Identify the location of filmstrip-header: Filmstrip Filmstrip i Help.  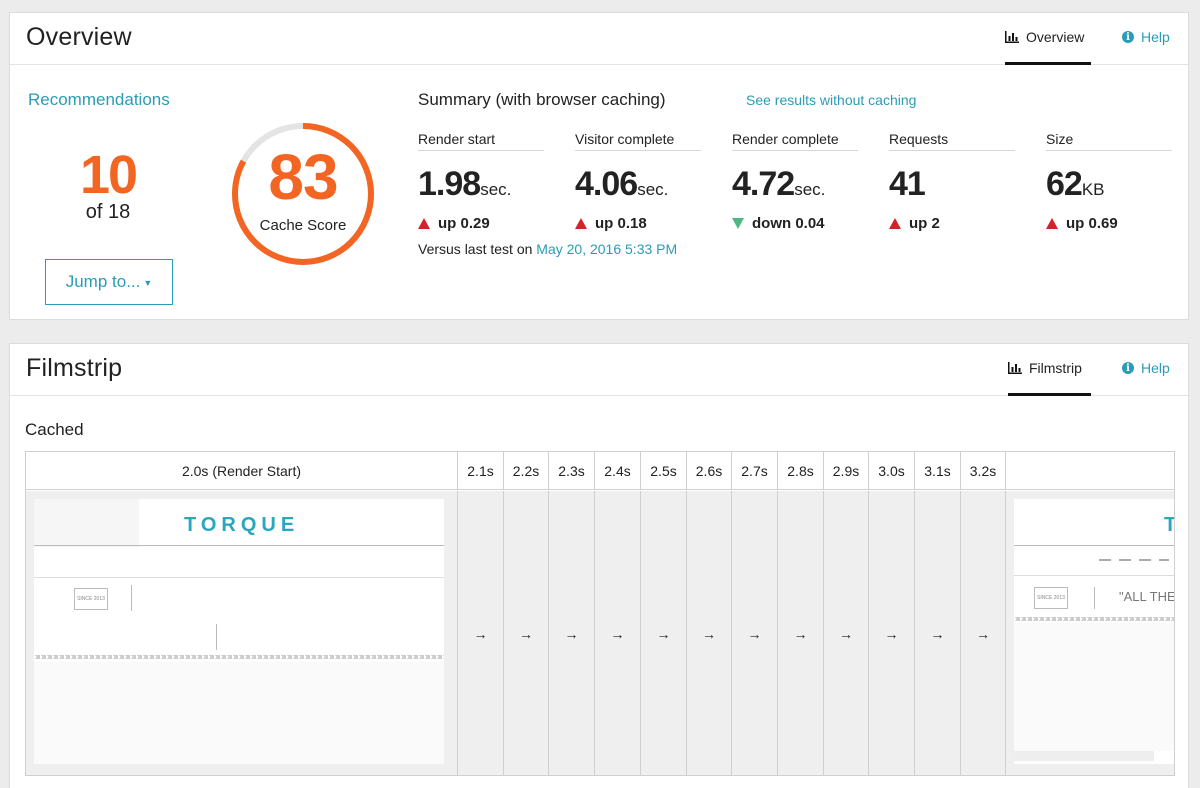
(599, 370).